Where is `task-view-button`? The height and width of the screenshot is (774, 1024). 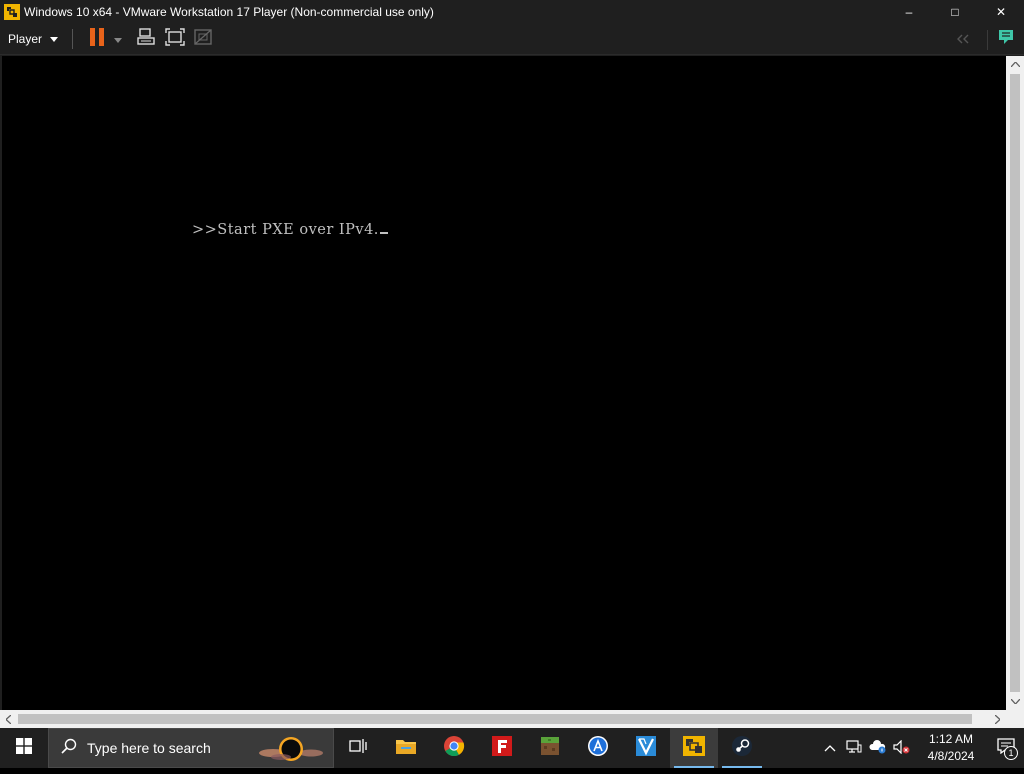
task-view-button is located at coordinates (358, 748).